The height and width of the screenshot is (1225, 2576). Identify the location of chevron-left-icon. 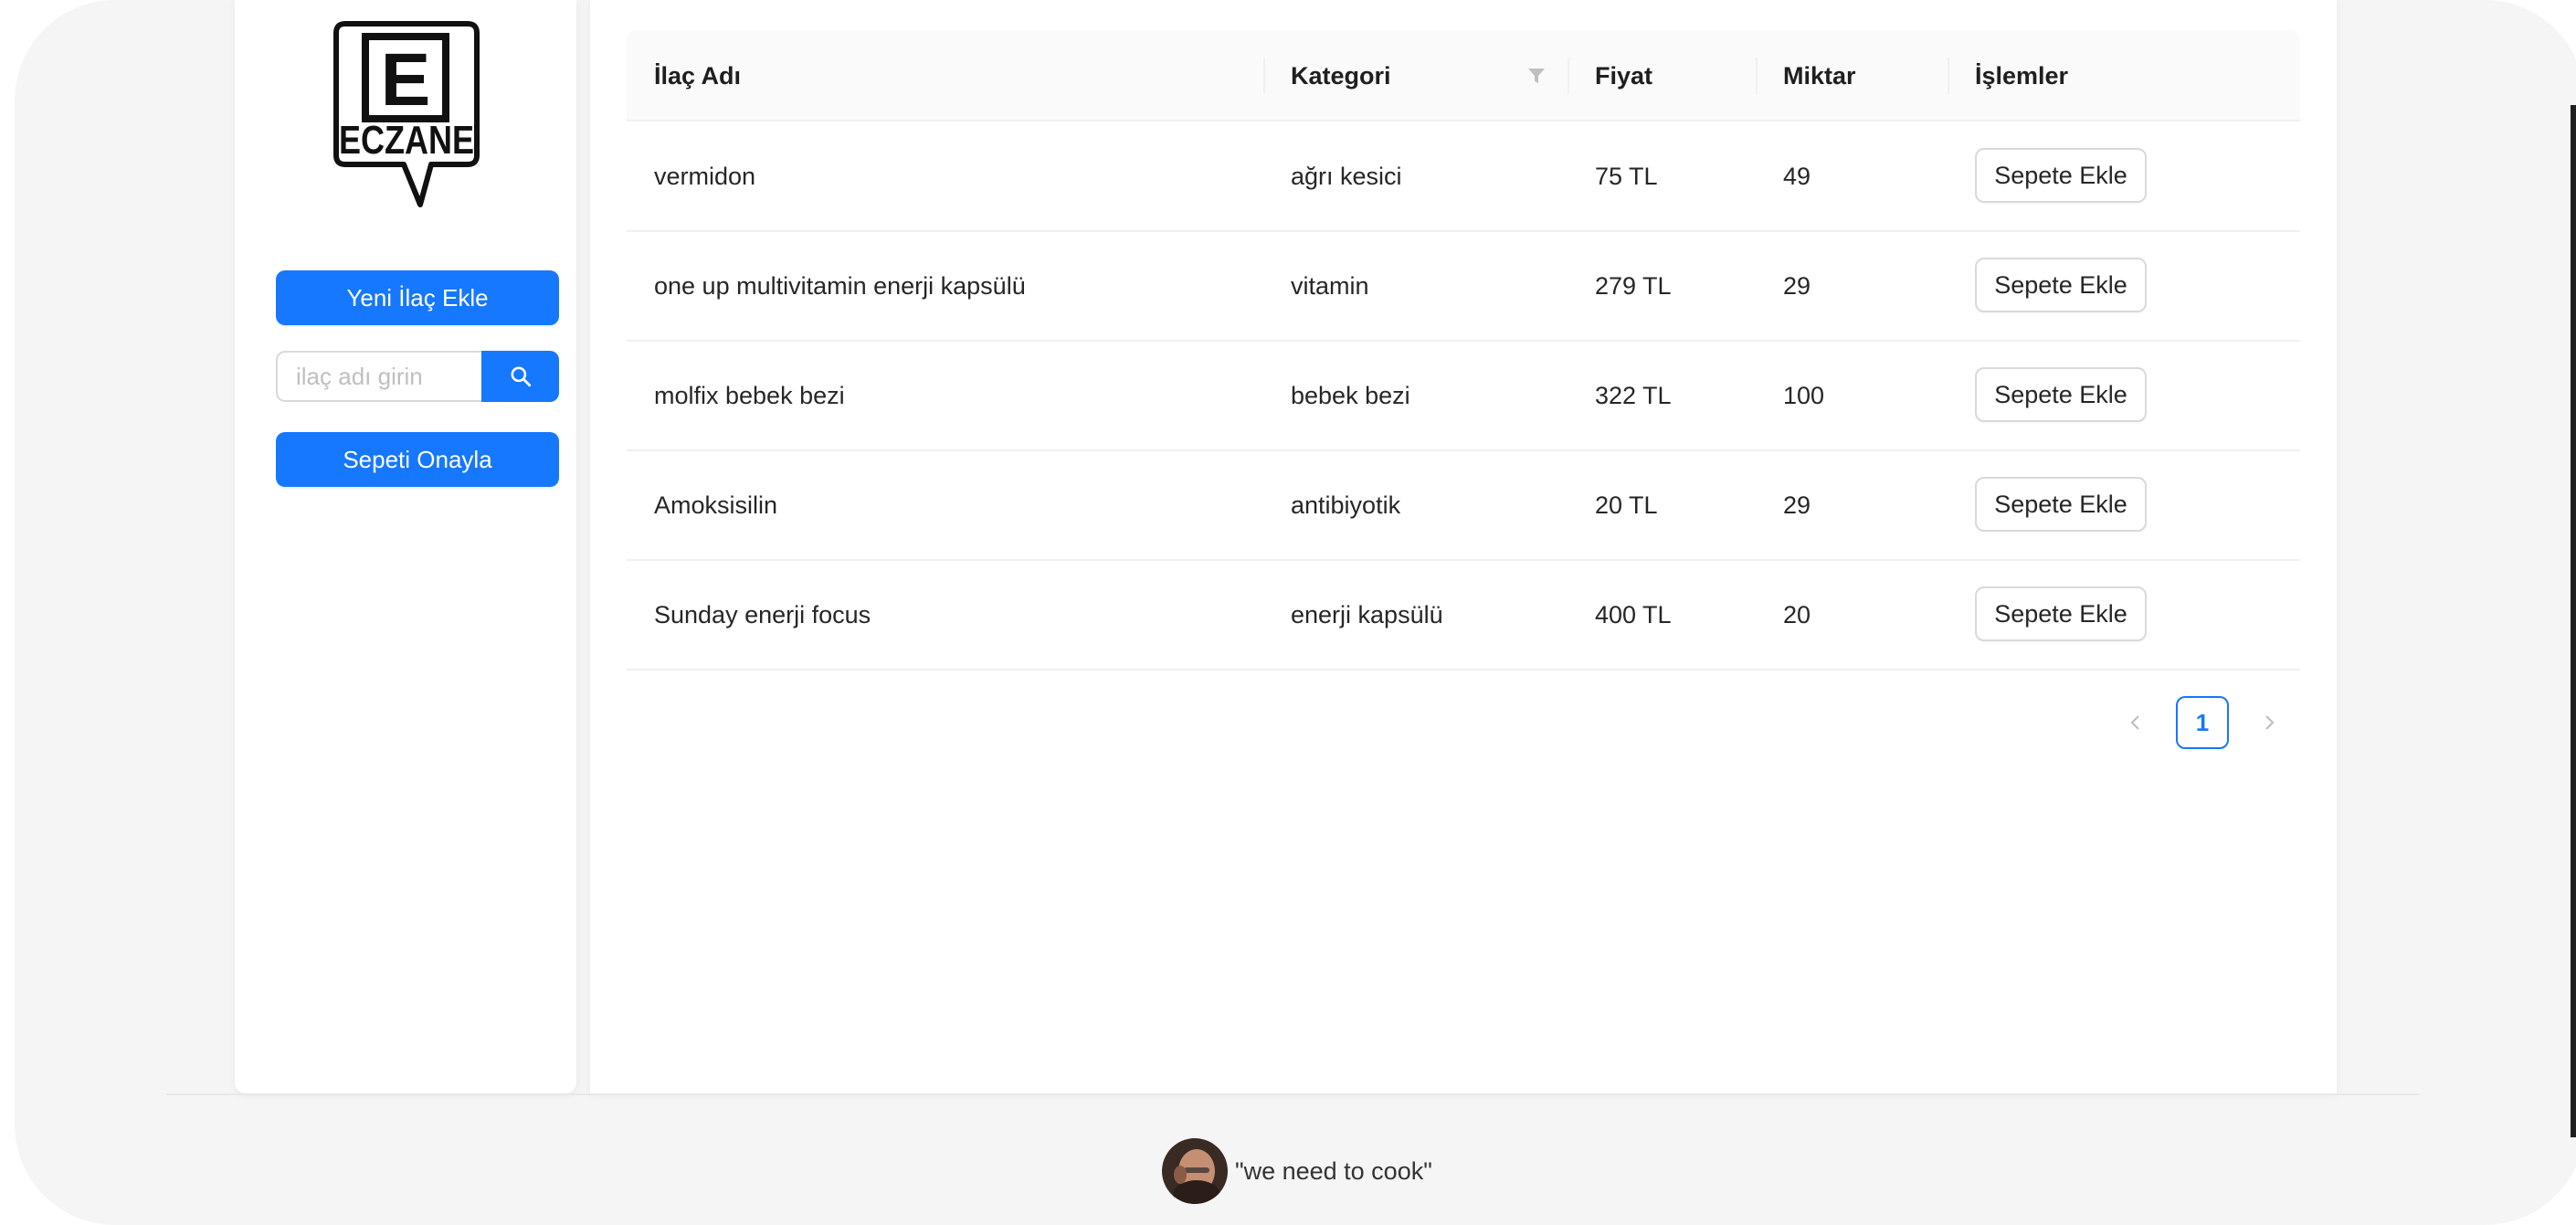
(2134, 722).